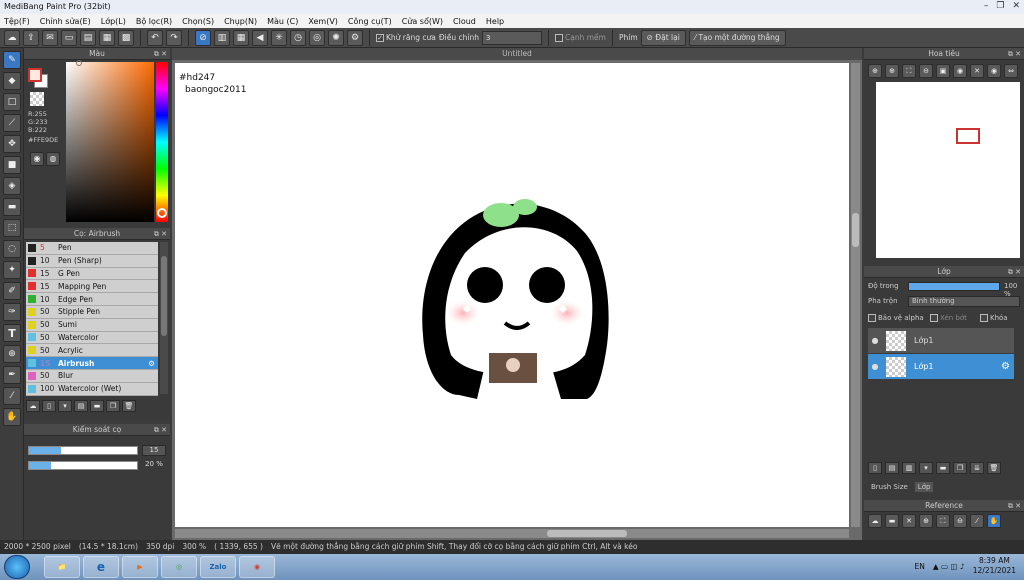 The height and width of the screenshot is (580, 1024). What do you see at coordinates (92, 325) in the screenshot?
I see `brush-item: 50 Sumi` at bounding box center [92, 325].